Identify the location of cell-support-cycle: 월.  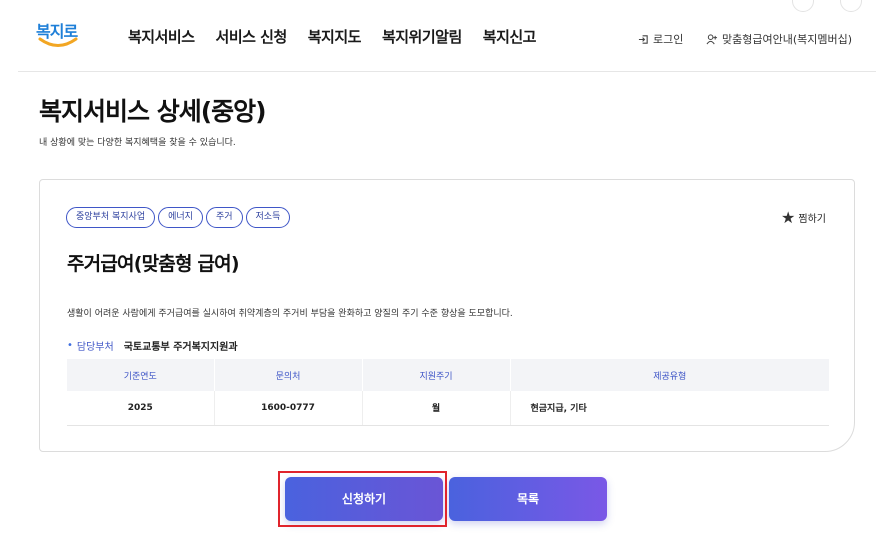
(436, 408).